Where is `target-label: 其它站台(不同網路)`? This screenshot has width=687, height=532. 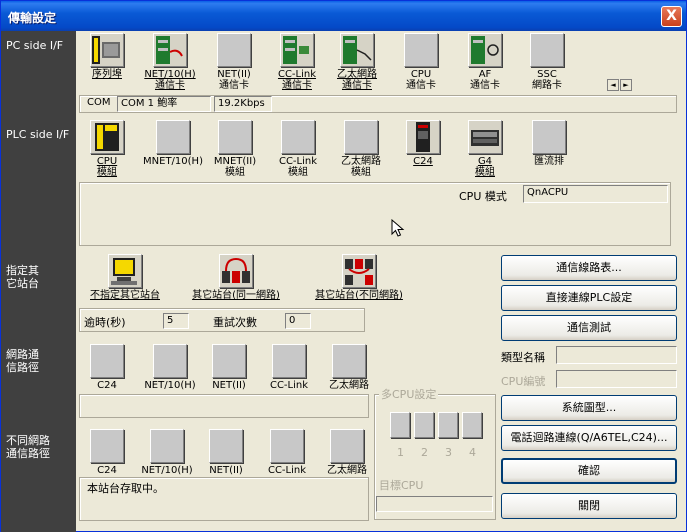
target-label: 其它站台(不同網路) is located at coordinates (359, 295).